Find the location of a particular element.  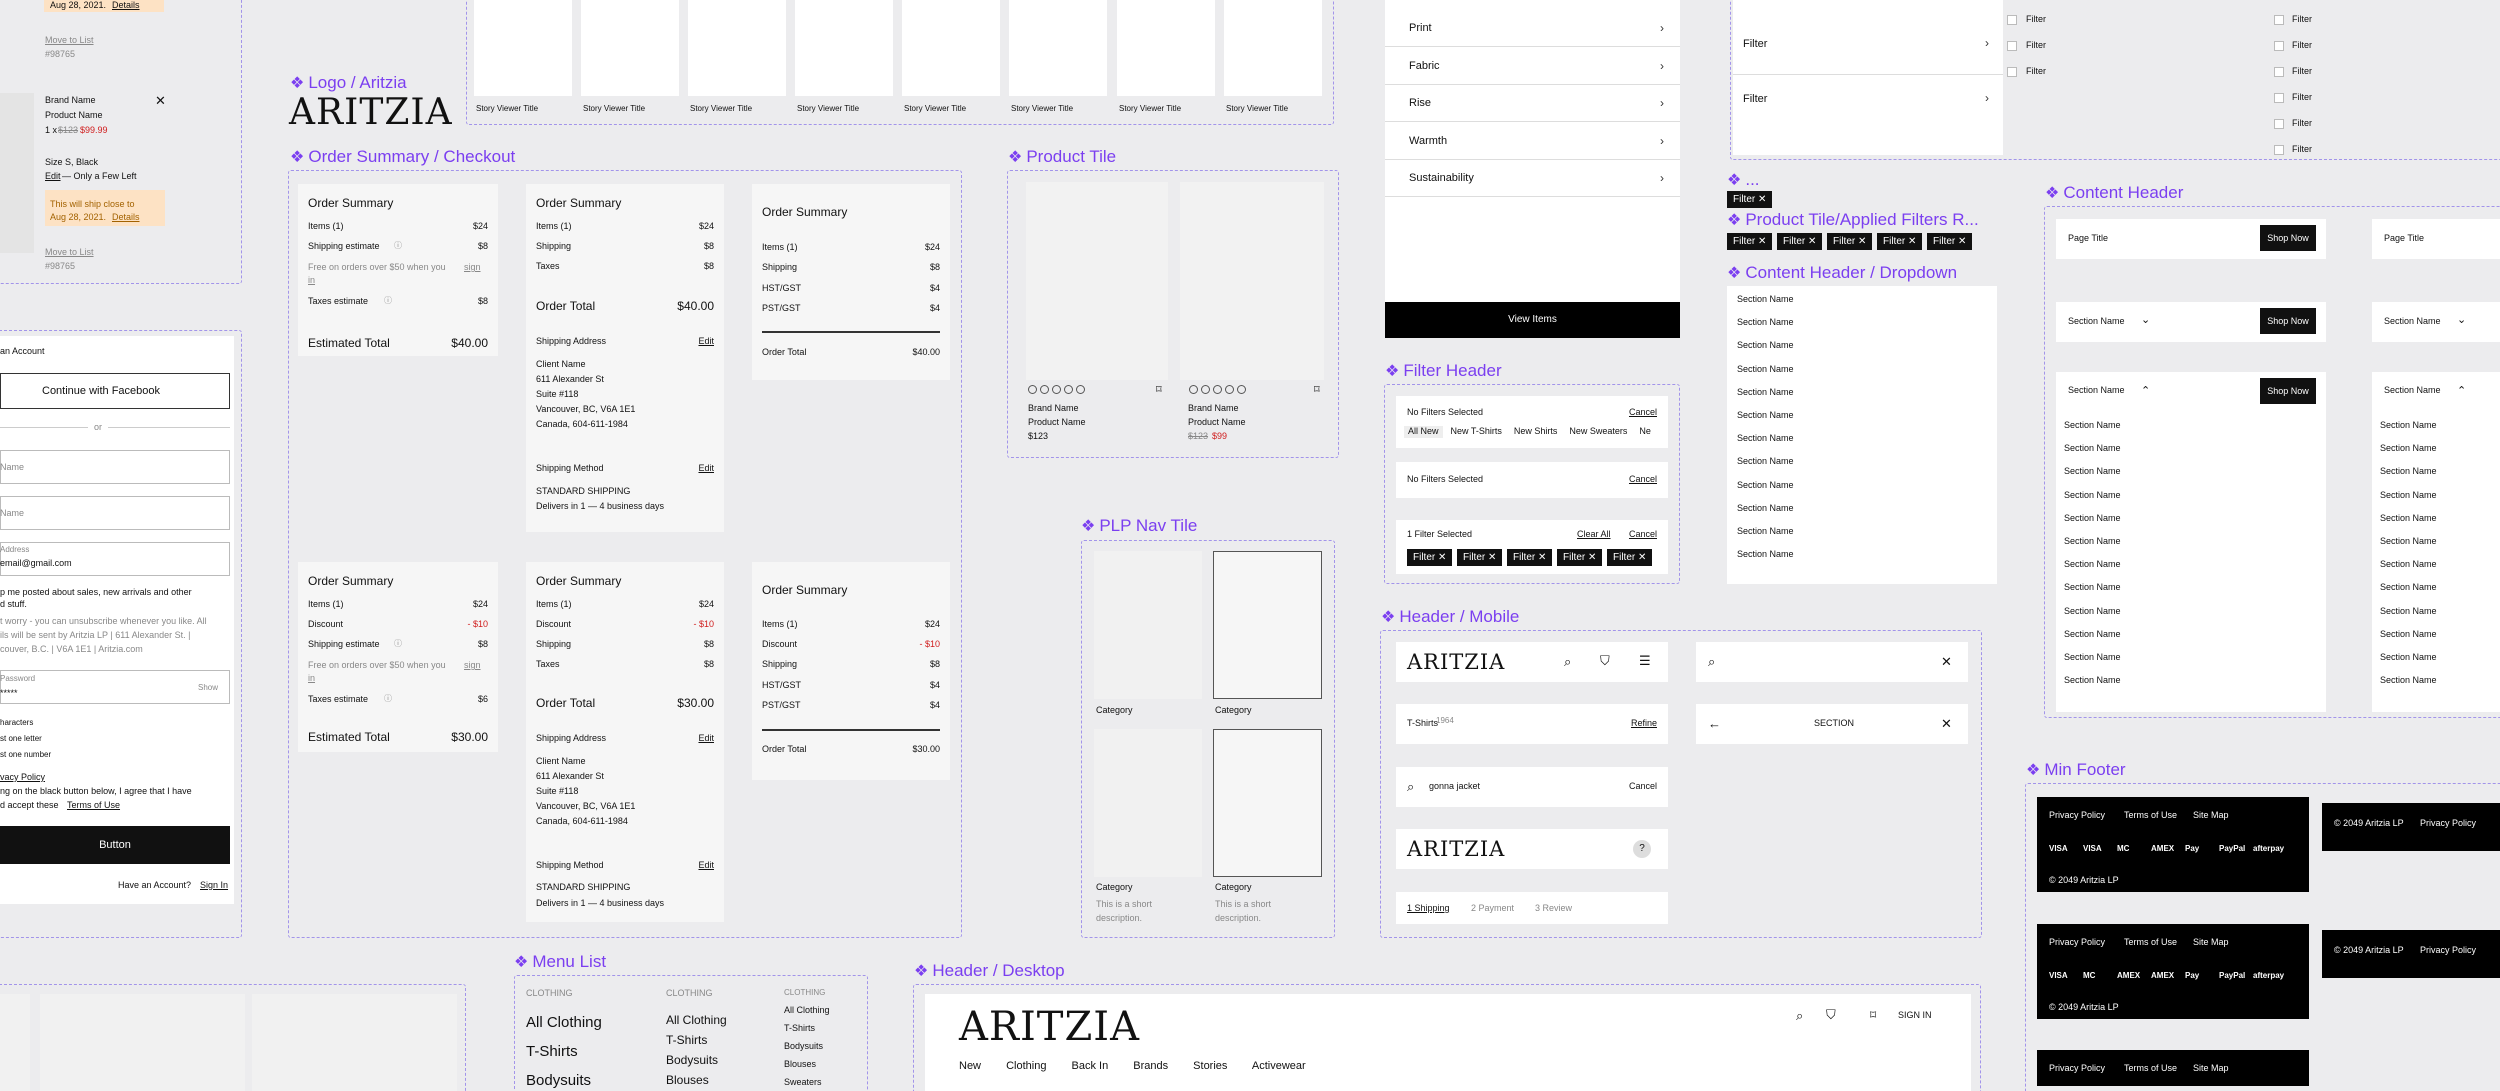

os-sign-link: sign is located at coordinates (472, 267).